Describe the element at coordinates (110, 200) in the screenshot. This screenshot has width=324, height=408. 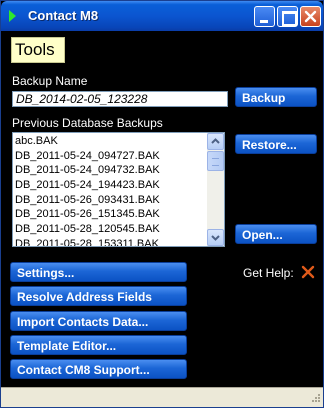
I see `list-item: DB_2011-05-26_093431.BAK` at that location.